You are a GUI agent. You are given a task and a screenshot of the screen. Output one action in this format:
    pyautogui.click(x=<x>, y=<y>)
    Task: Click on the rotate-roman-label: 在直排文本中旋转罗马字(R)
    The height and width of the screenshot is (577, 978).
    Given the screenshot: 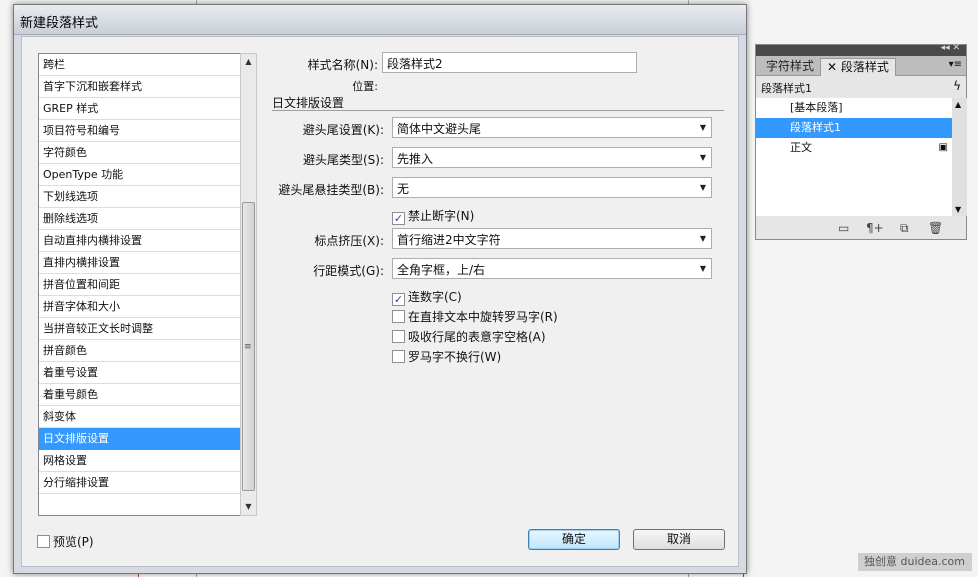 What is the action you would take?
    pyautogui.click(x=483, y=317)
    